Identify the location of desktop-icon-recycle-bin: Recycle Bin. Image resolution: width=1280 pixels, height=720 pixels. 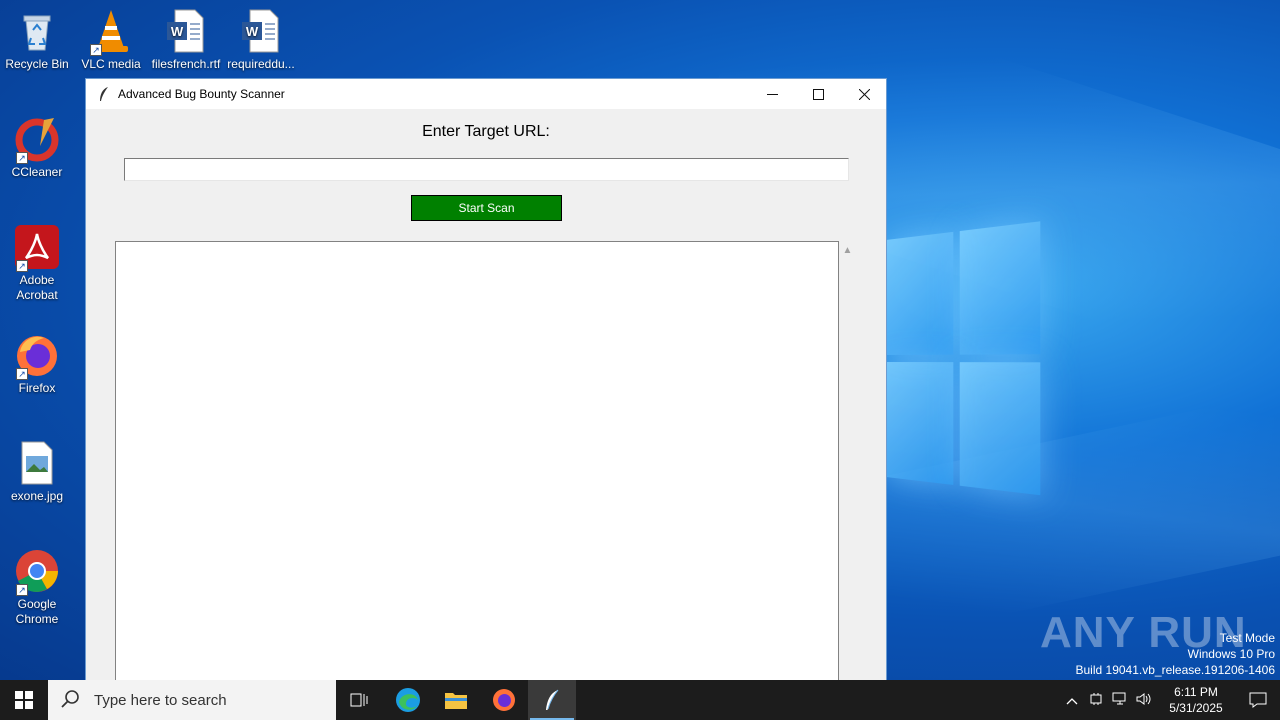
(37, 40).